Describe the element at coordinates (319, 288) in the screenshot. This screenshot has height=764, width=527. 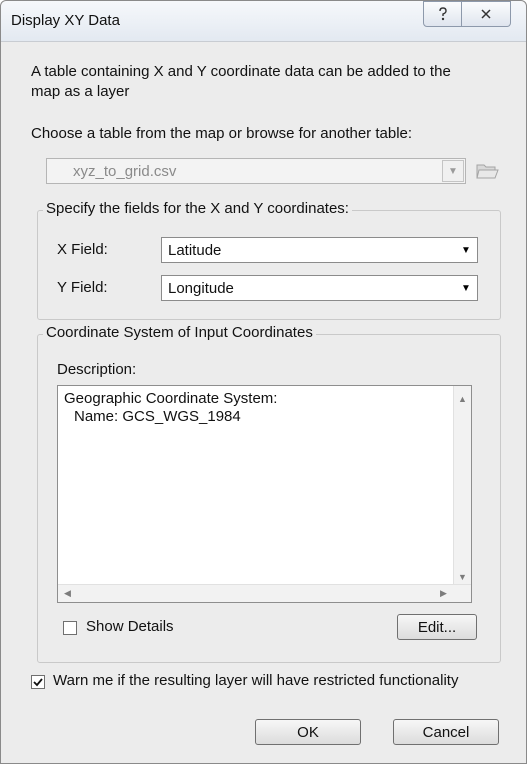
I see `y-field-select: Longitude ▼` at that location.